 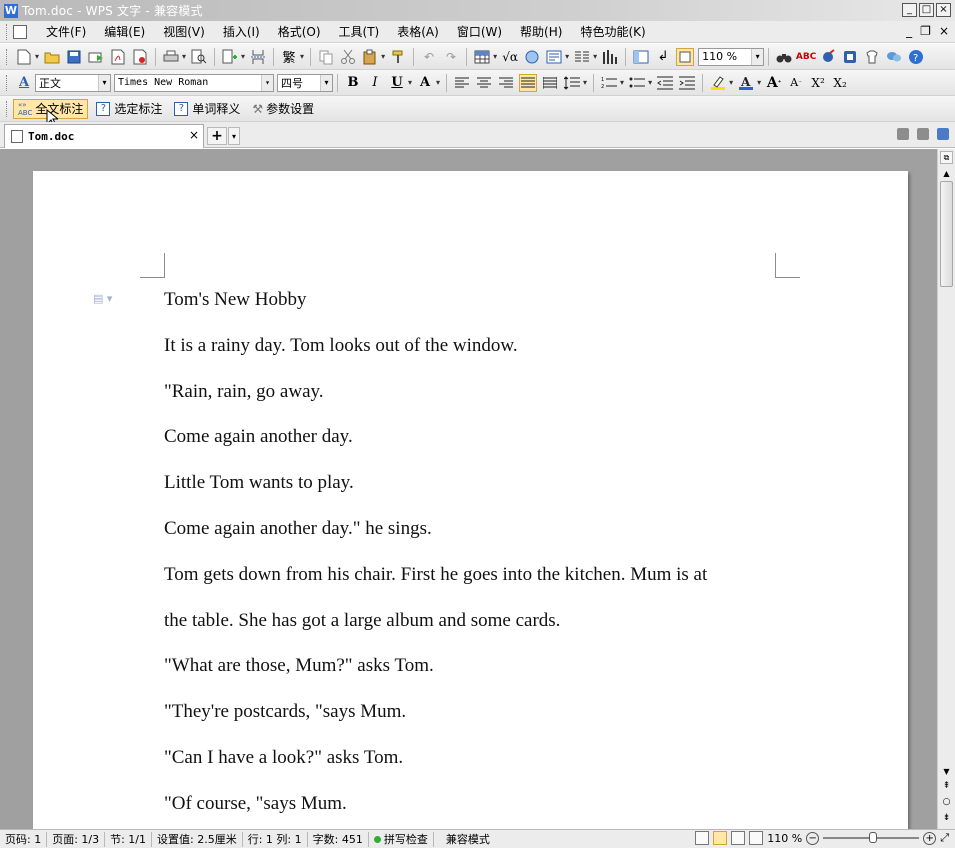 What do you see at coordinates (484, 302) in the screenshot?
I see `document-heading: Tom's New Hobby` at bounding box center [484, 302].